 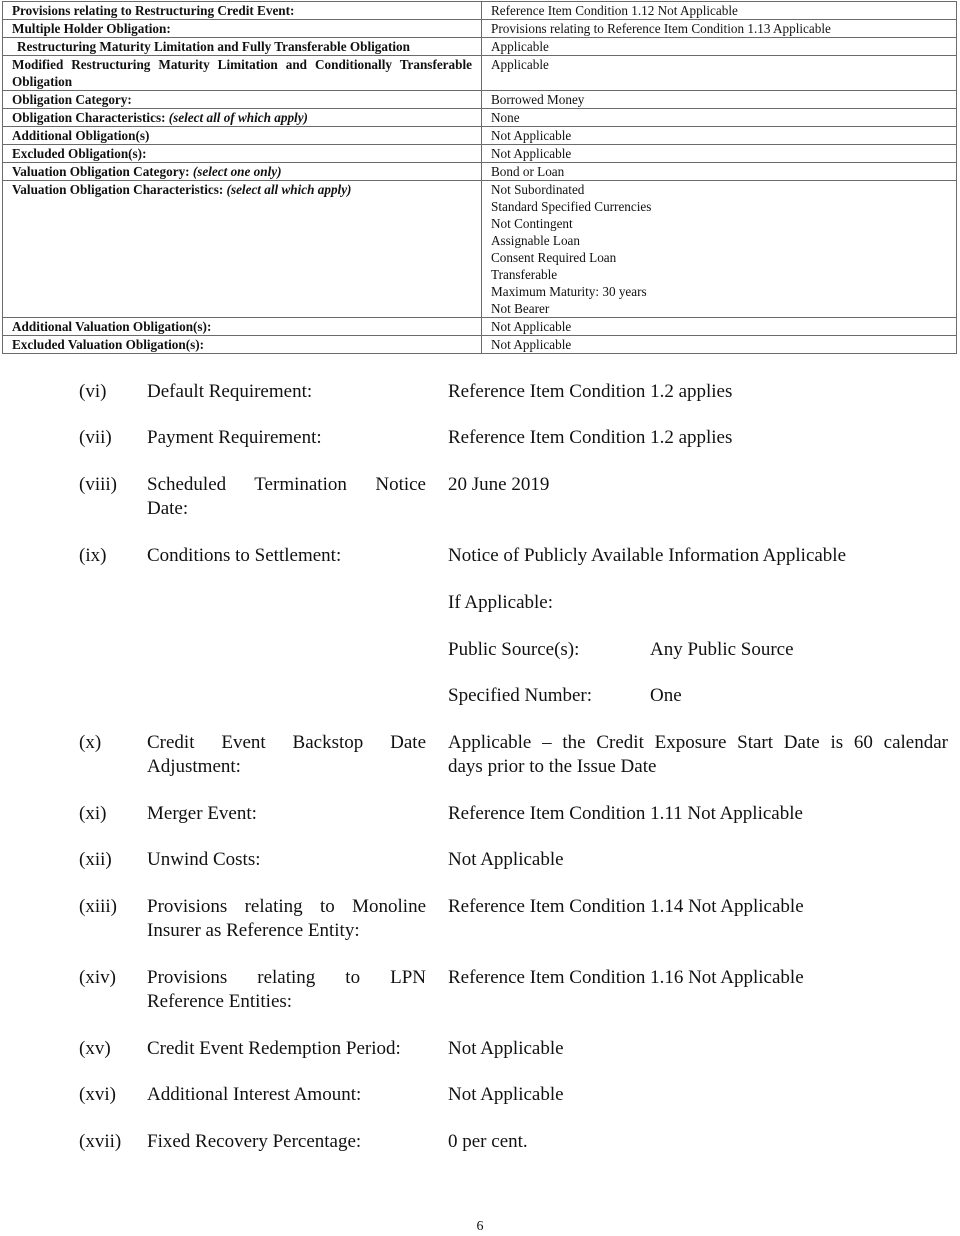 I want to click on item-label-line: Provisions relating to Monoline, so click(x=286, y=906).